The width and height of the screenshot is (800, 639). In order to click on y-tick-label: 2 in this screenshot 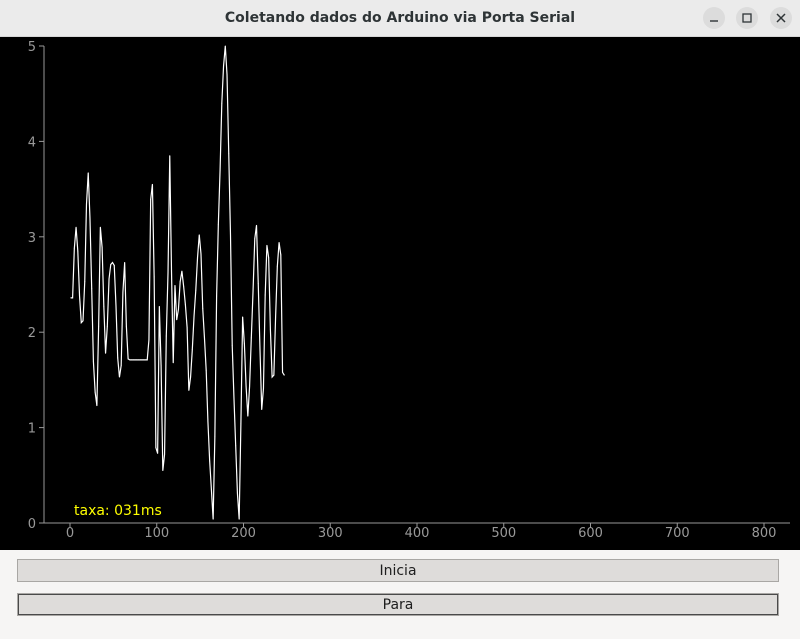, I will do `click(32, 333)`.